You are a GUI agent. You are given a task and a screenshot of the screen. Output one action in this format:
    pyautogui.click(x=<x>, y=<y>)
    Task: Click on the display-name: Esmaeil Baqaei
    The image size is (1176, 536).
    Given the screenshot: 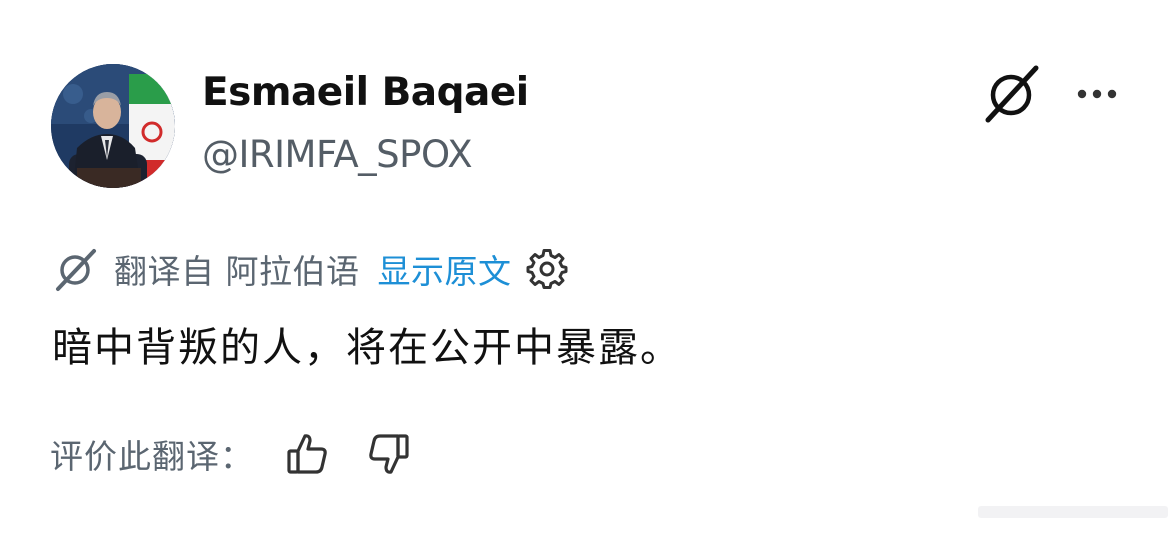 What is the action you would take?
    pyautogui.click(x=365, y=93)
    